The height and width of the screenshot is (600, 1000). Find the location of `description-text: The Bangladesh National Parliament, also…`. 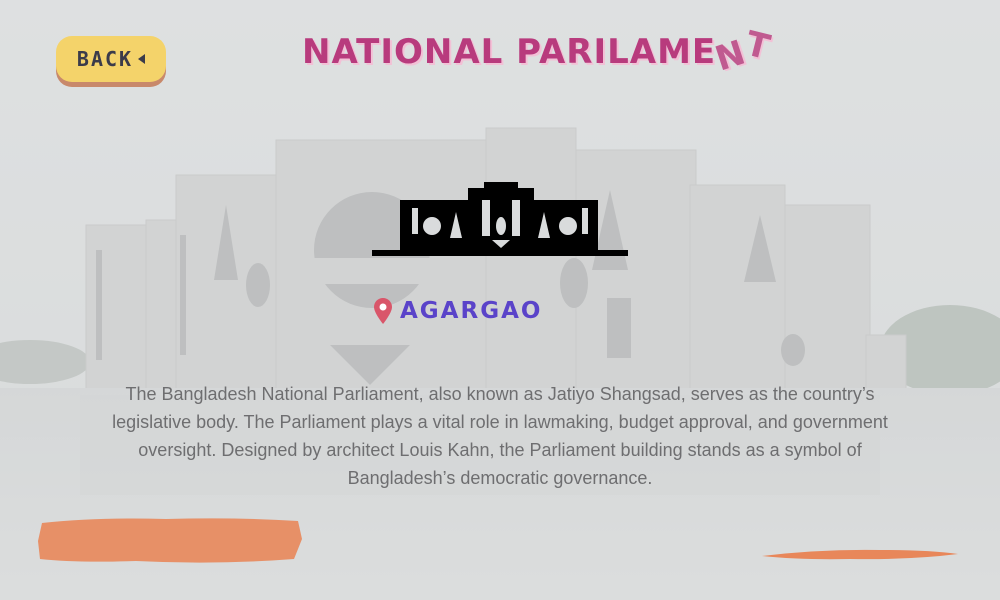

description-text: The Bangladesh National Parliament, also… is located at coordinates (500, 436).